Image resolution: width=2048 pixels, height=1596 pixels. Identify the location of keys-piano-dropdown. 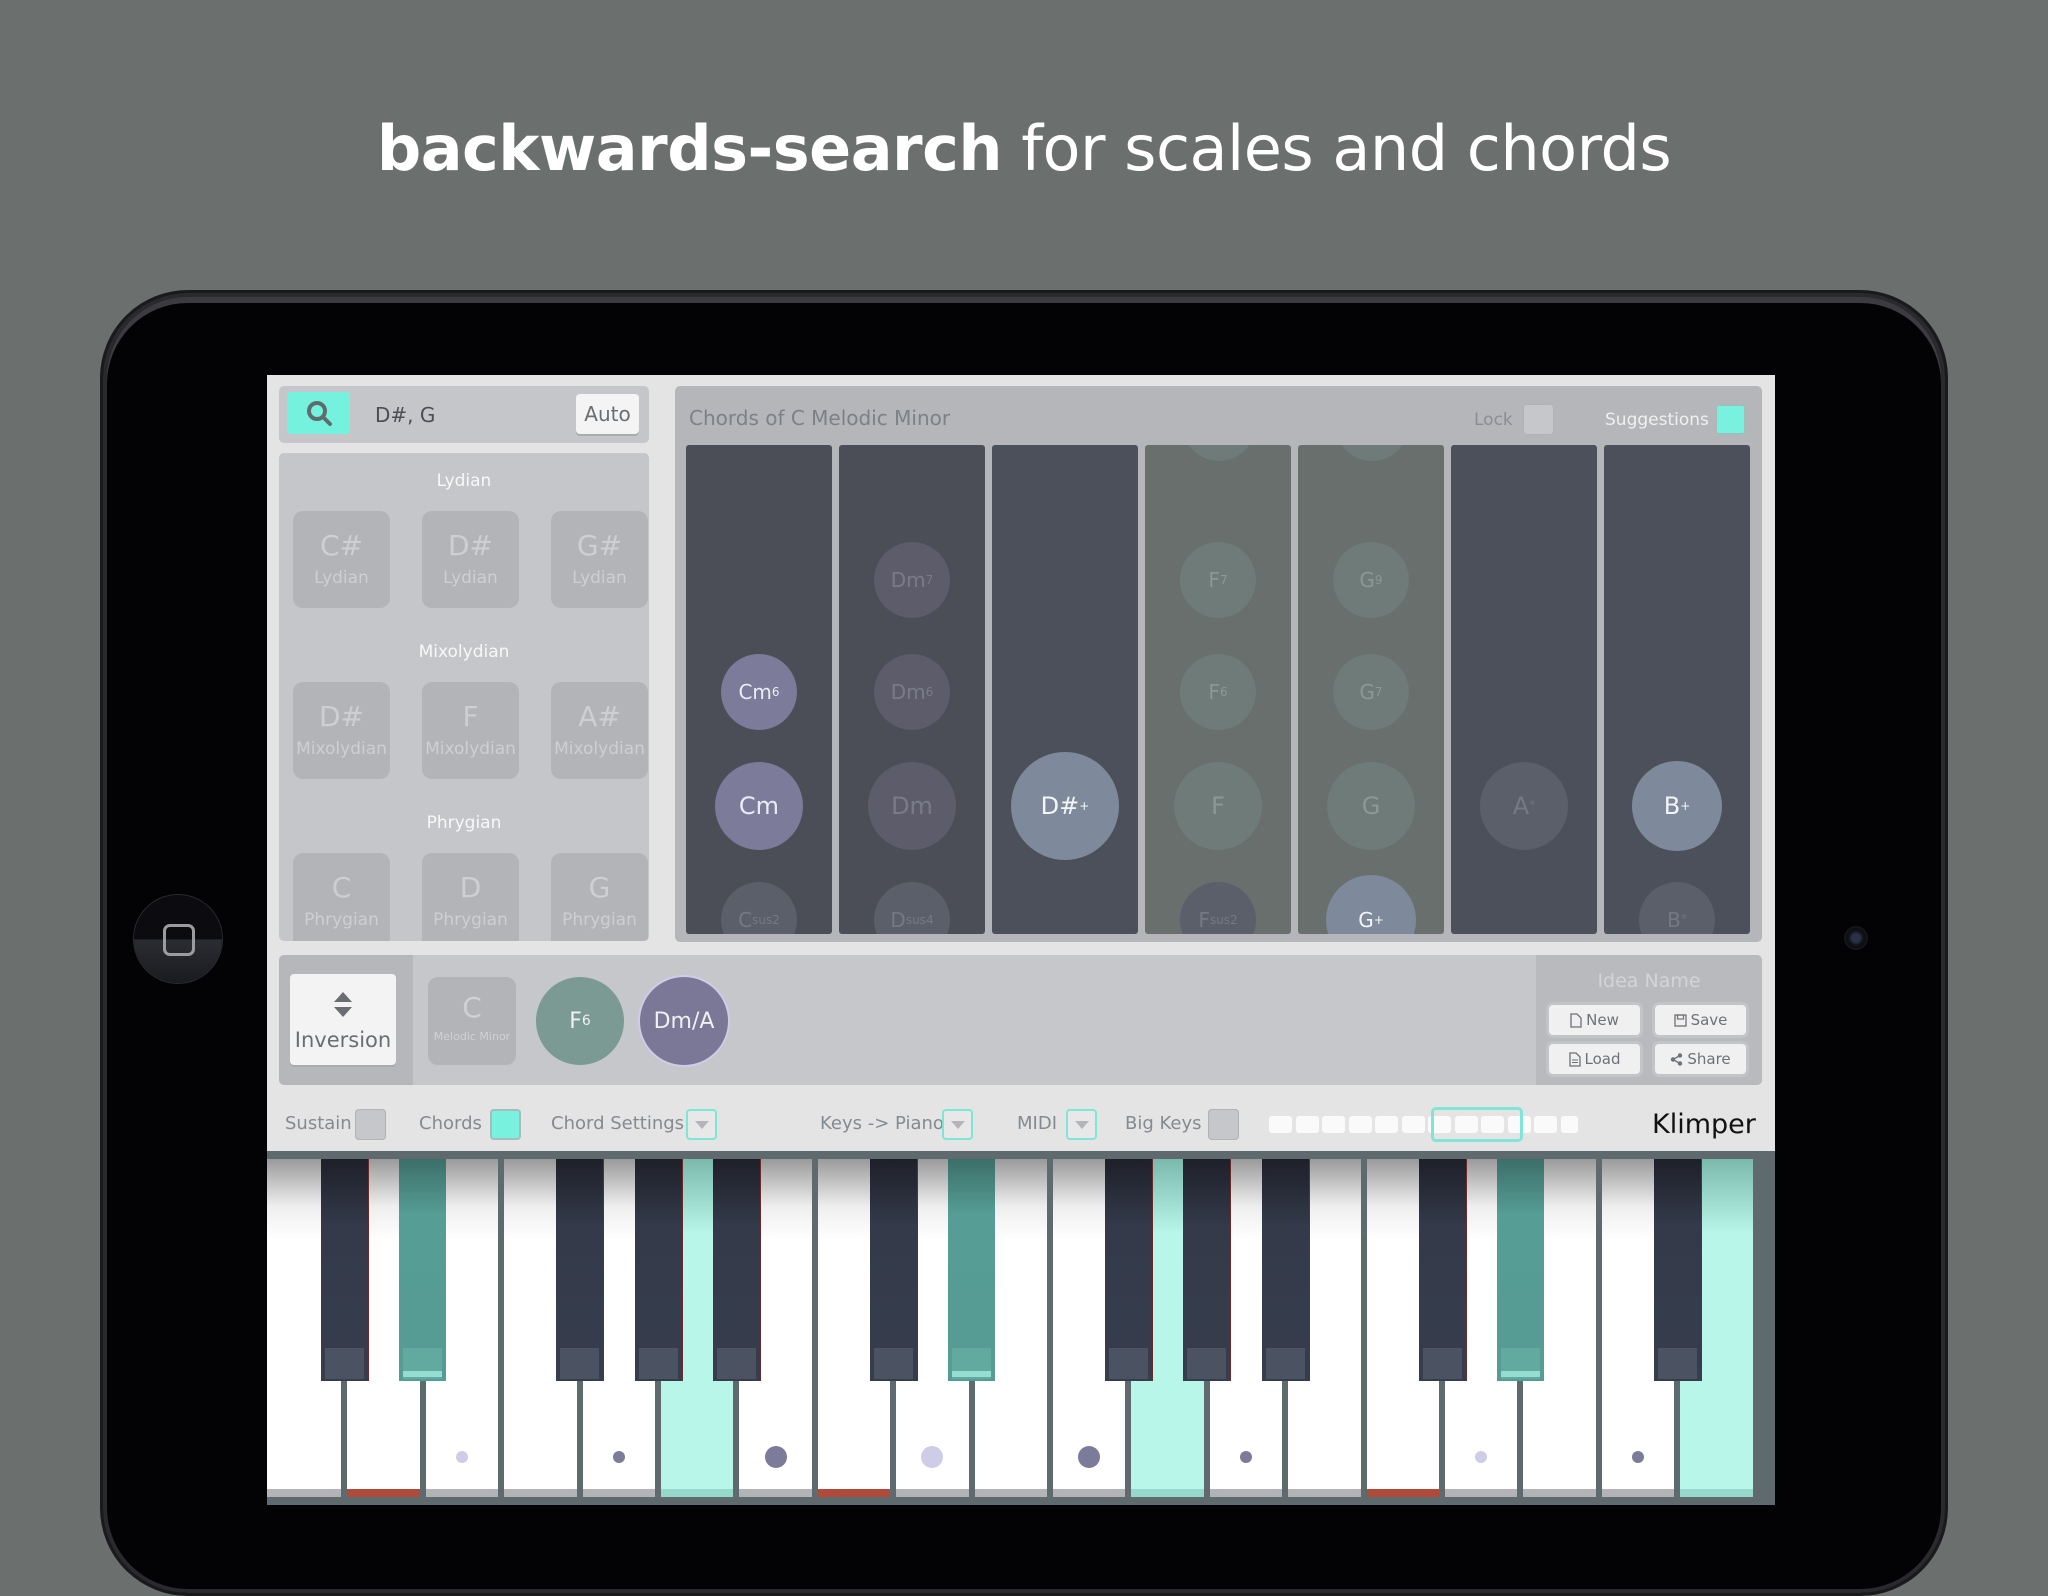
(957, 1124).